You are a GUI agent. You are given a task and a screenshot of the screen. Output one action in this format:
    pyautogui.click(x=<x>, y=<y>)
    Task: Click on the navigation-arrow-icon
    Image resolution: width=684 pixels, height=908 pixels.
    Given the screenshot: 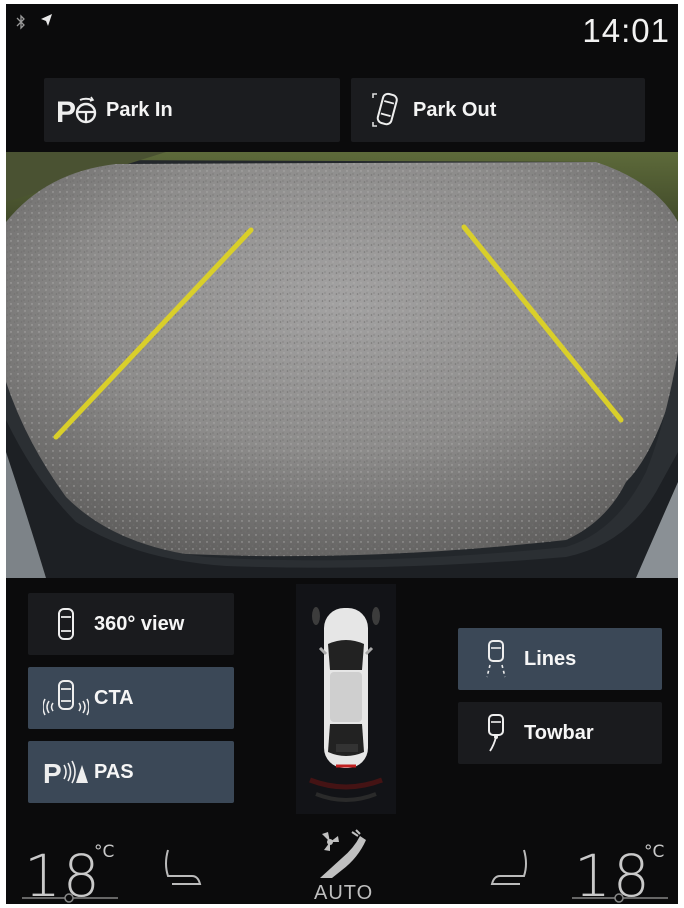 What is the action you would take?
    pyautogui.click(x=46, y=23)
    